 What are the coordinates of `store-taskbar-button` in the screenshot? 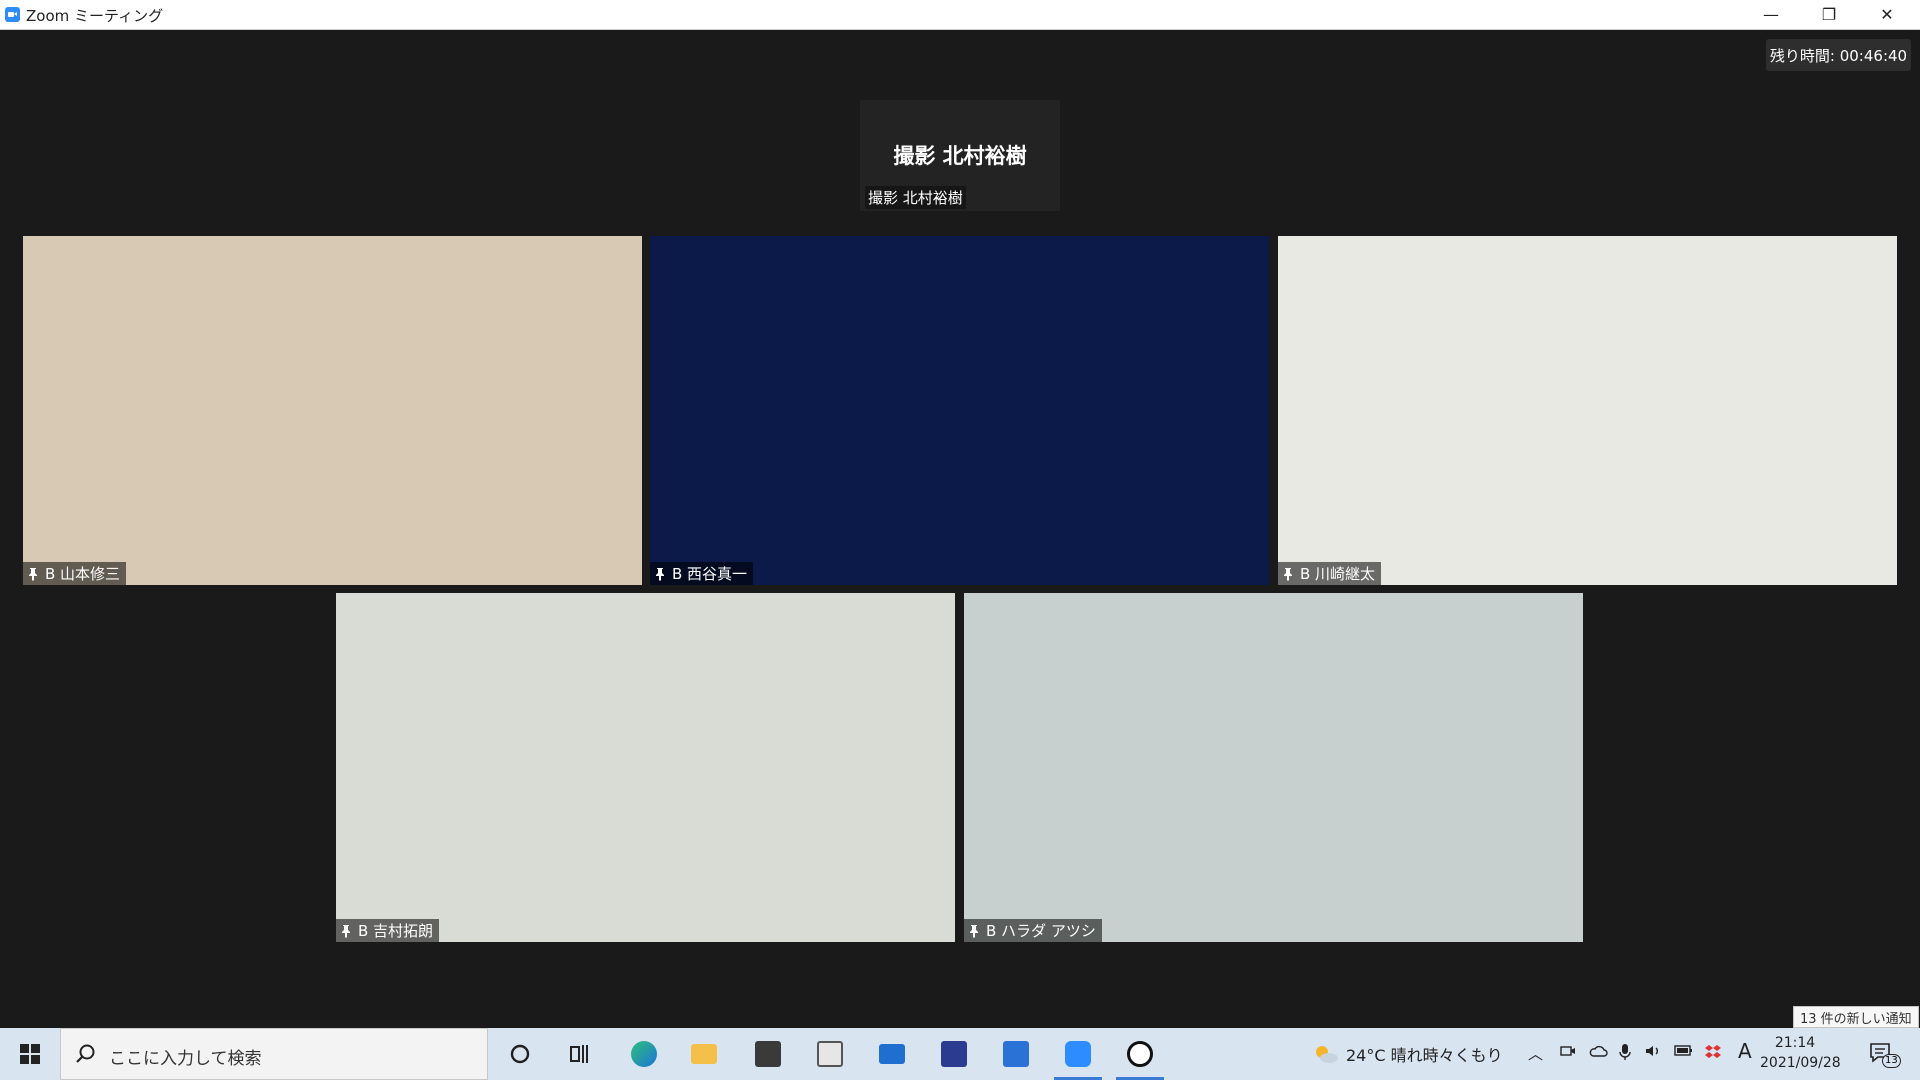 It's located at (768, 1054).